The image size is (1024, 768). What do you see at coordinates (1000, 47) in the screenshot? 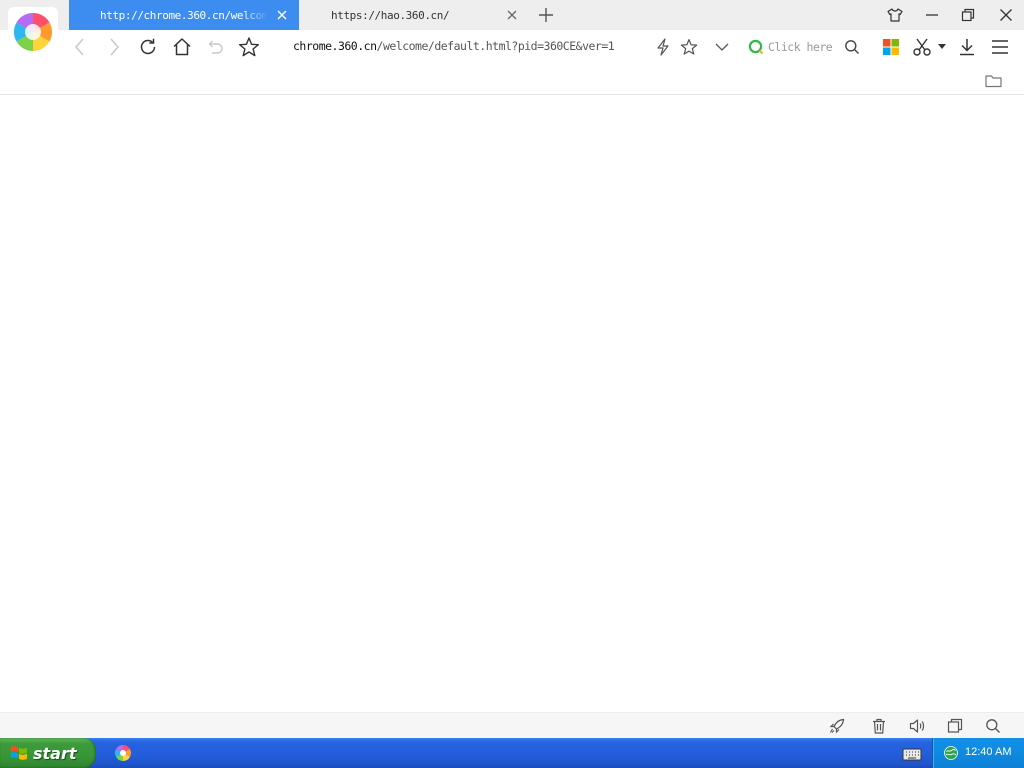
I see `menu-hamburger-icon` at bounding box center [1000, 47].